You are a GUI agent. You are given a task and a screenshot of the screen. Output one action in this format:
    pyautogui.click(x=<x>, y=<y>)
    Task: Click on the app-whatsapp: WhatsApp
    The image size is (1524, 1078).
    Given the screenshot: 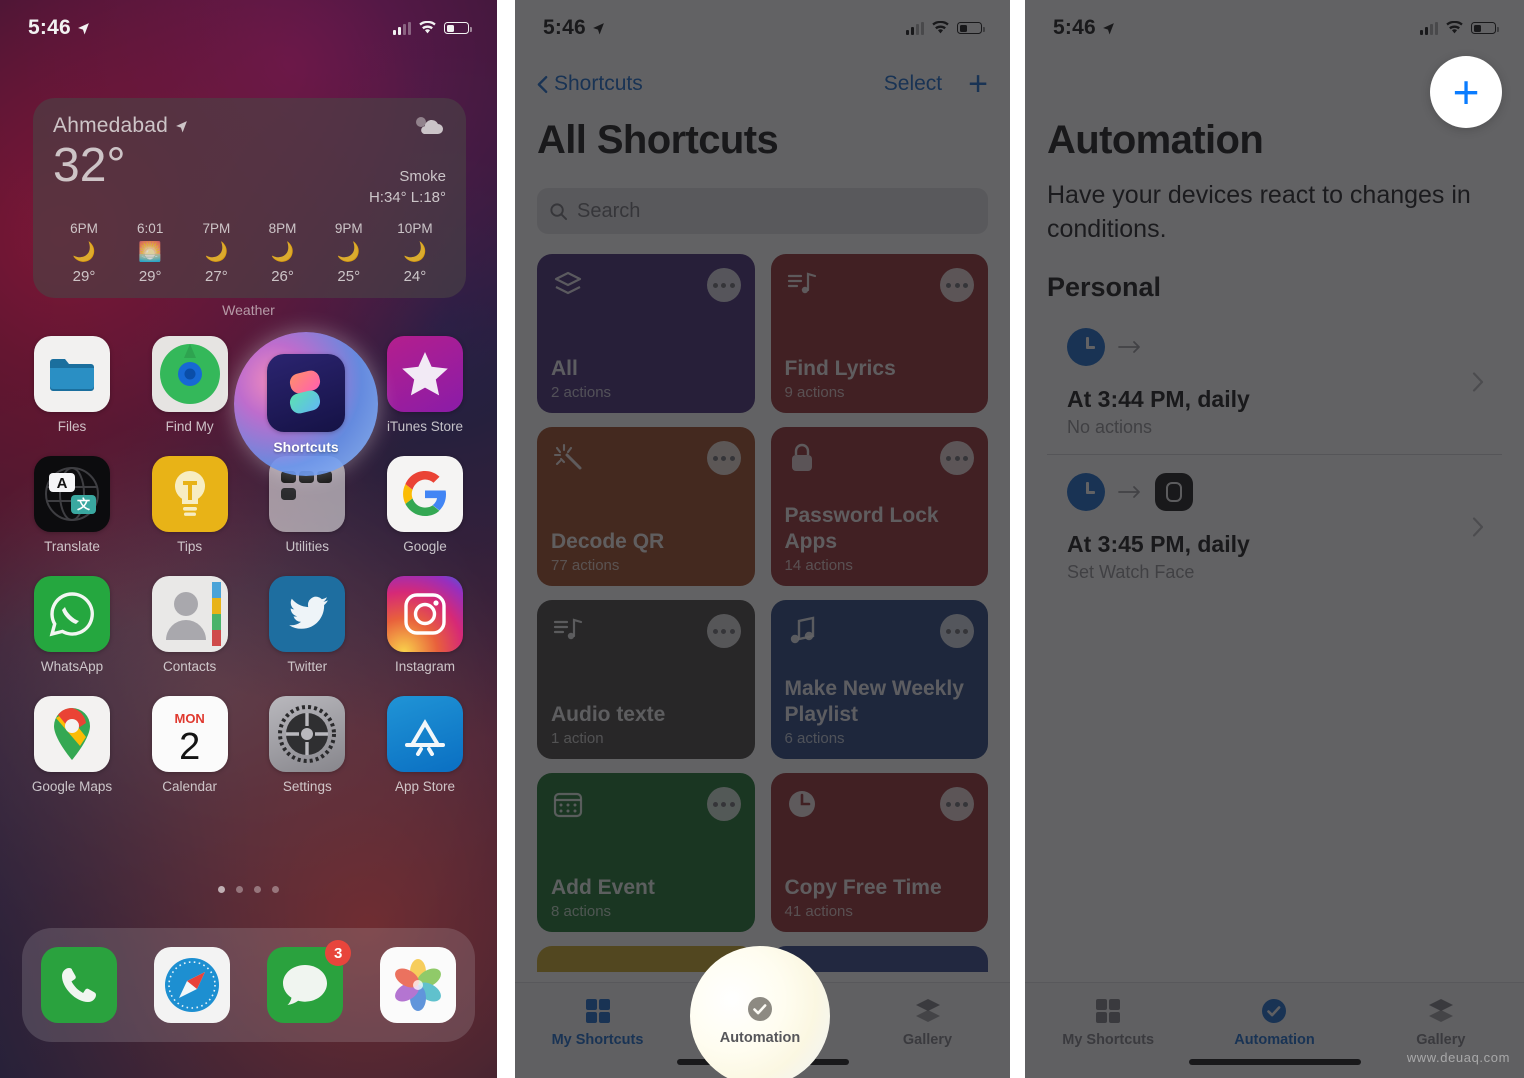 What is the action you would take?
    pyautogui.click(x=72, y=625)
    